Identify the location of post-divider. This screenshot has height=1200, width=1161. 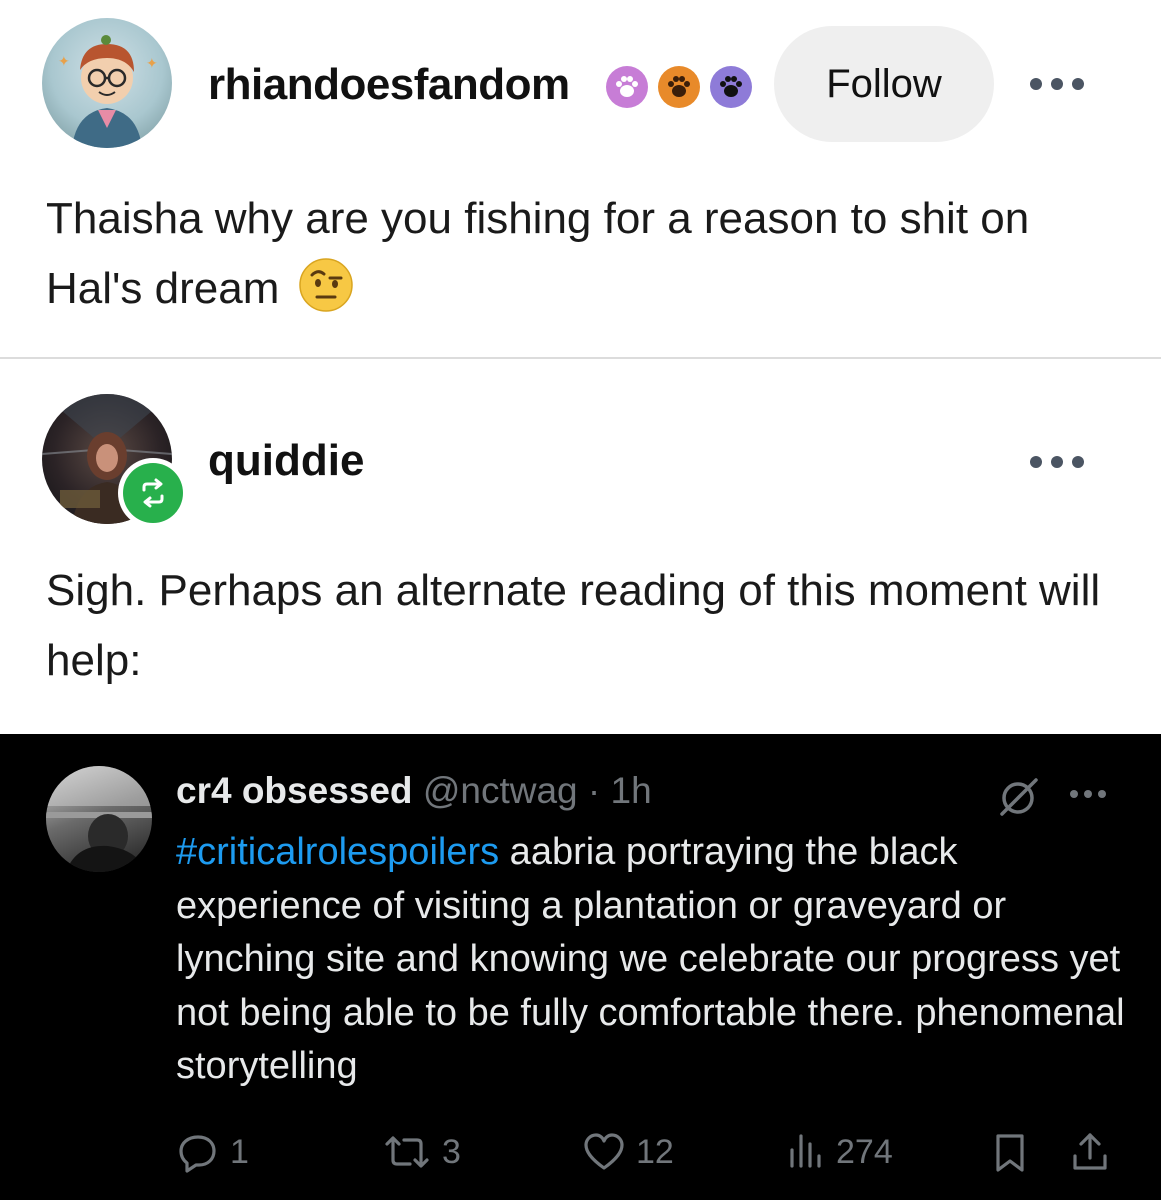
(580, 358).